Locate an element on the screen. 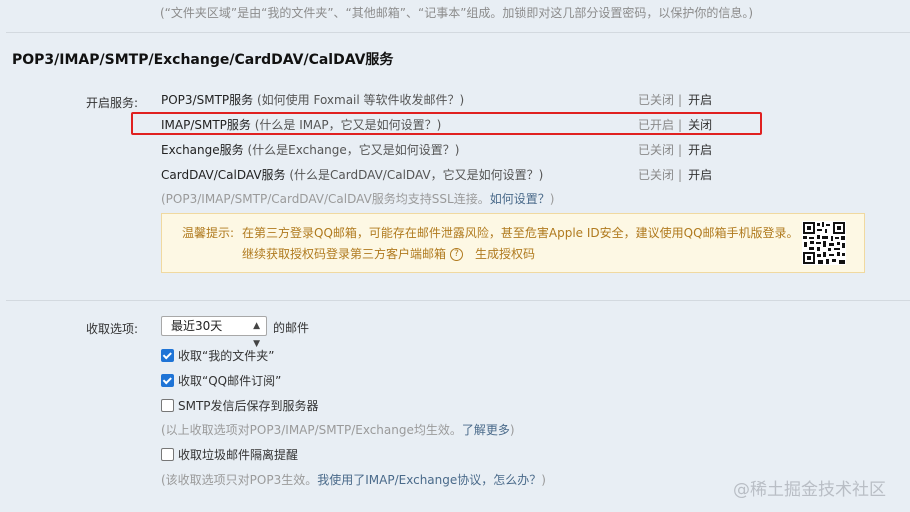 This screenshot has width=910, height=512. select-suffix: 的邮件 is located at coordinates (291, 328).